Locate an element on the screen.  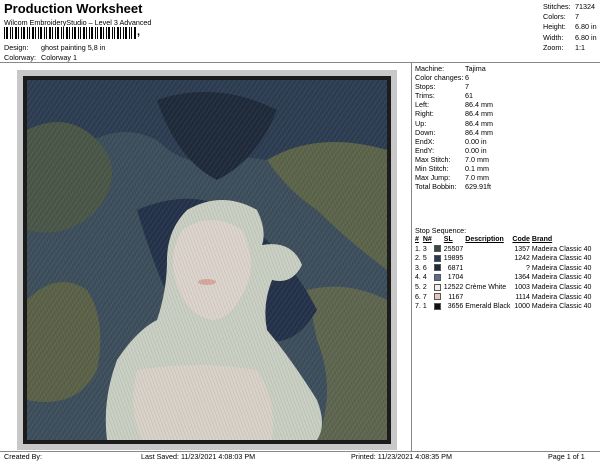
stop-index: 2. is located at coordinates (418, 259).